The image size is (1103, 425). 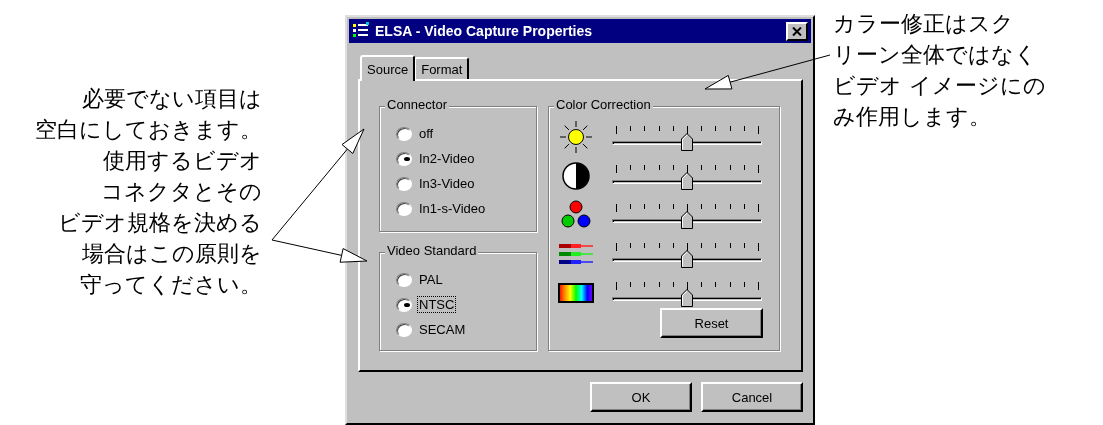 What do you see at coordinates (442, 329) in the screenshot?
I see `radio-label: SECAM` at bounding box center [442, 329].